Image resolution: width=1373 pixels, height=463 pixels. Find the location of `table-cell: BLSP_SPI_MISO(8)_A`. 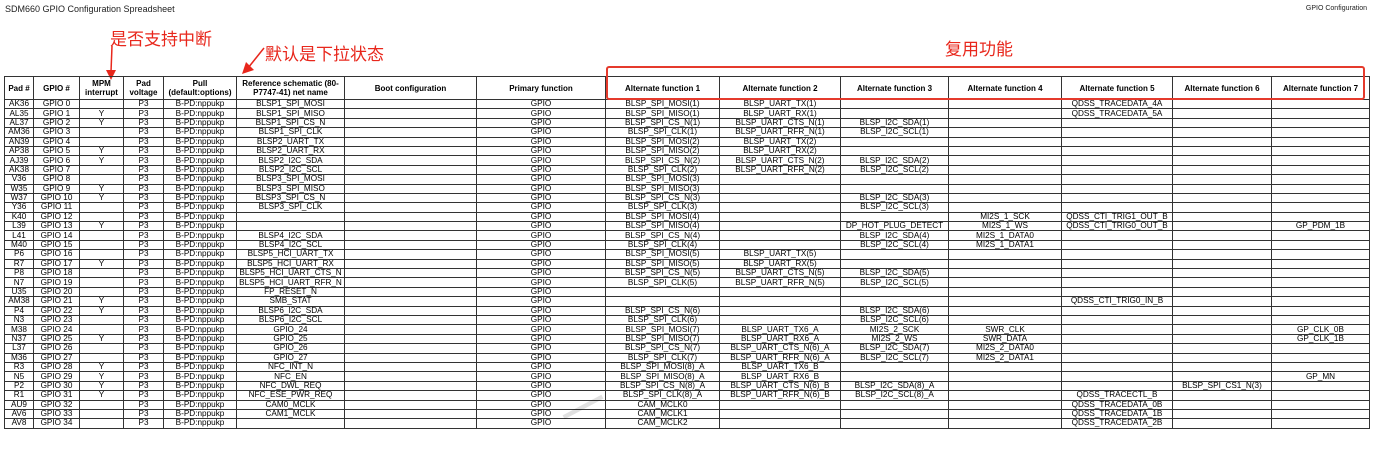

table-cell: BLSP_SPI_MISO(8)_A is located at coordinates (662, 376).